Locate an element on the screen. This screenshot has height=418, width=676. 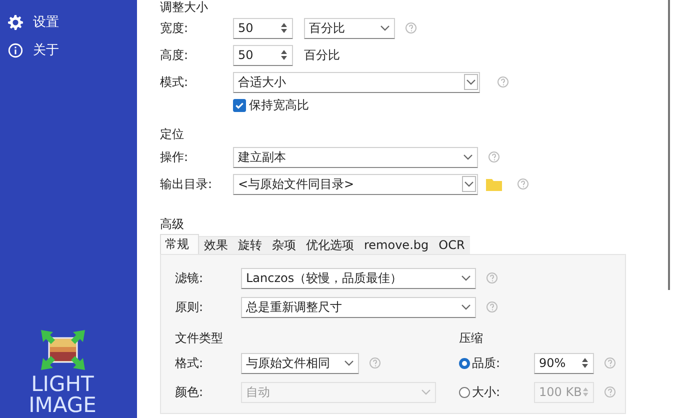
unit-dropdown: 百分比 is located at coordinates (349, 28).